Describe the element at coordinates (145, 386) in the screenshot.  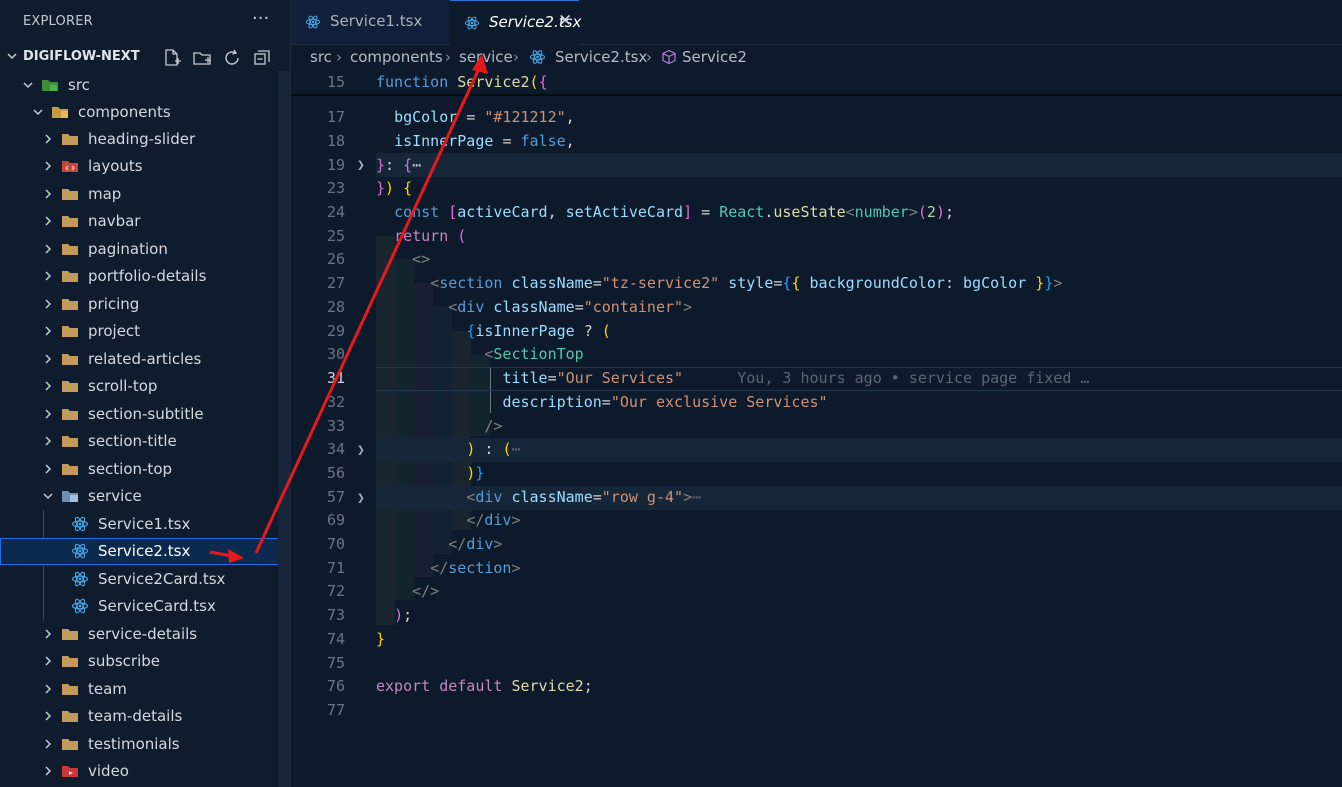
I see `tree-folder-scroll-top: scroll-top` at that location.